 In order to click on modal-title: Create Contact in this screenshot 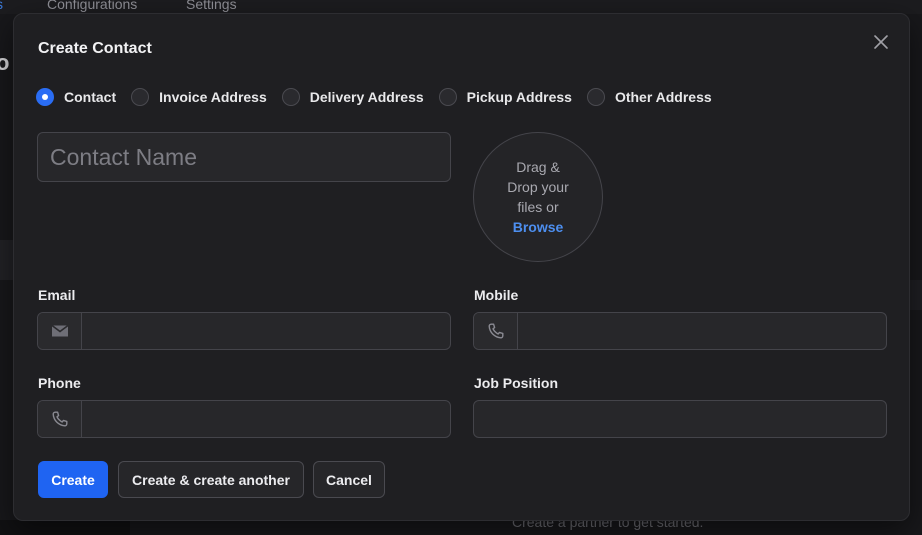, I will do `click(95, 48)`.